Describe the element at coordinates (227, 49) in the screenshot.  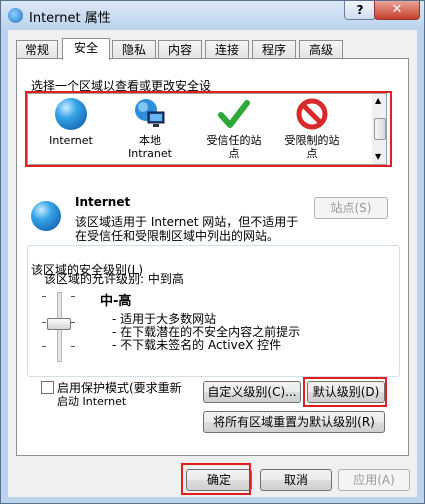
I see `tab-connections: 连接` at that location.